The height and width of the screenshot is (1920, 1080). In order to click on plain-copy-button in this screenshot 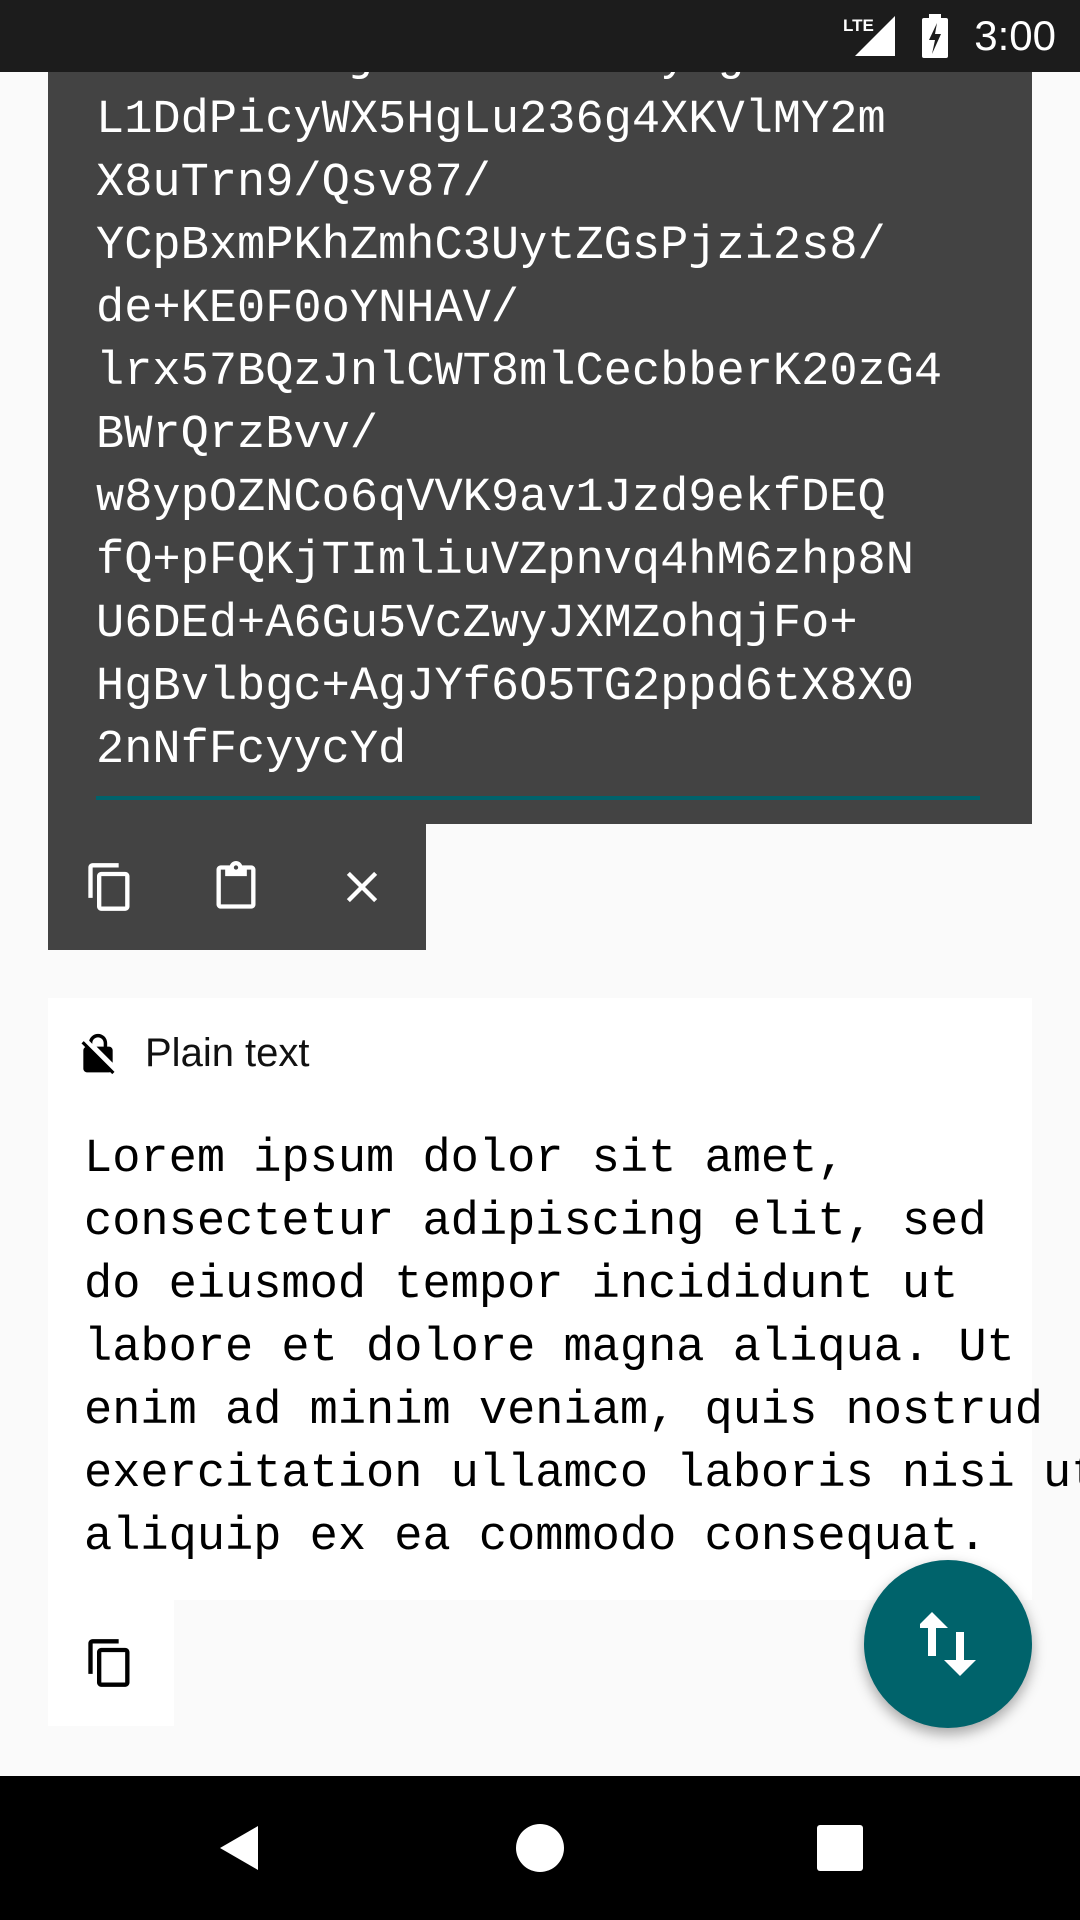, I will do `click(110, 1663)`.